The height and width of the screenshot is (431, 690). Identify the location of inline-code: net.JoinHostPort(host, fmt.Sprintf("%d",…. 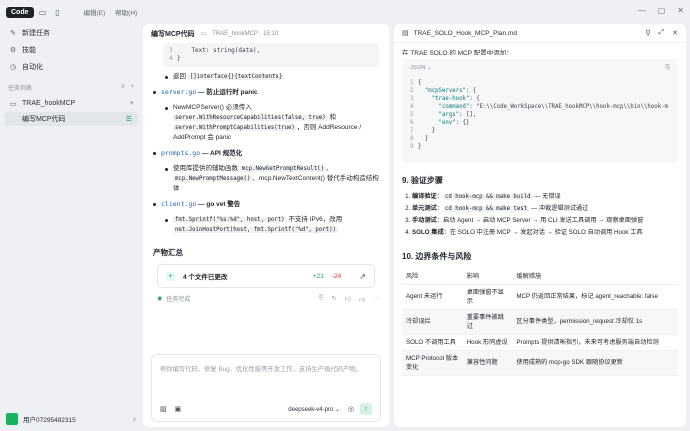
(255, 230).